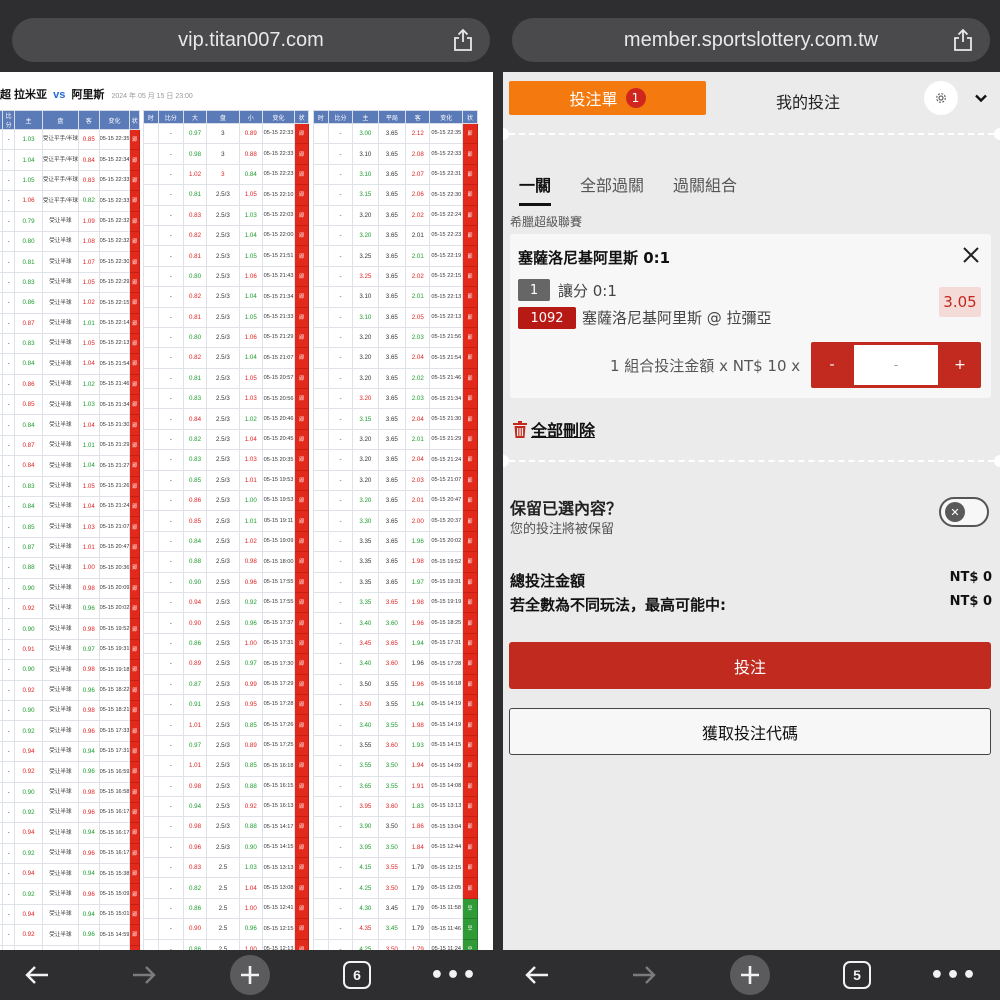 Image resolution: width=1000 pixels, height=1000 pixels. What do you see at coordinates (278, 399) in the screenshot?
I see `table-cell: 05-15 20:56` at bounding box center [278, 399].